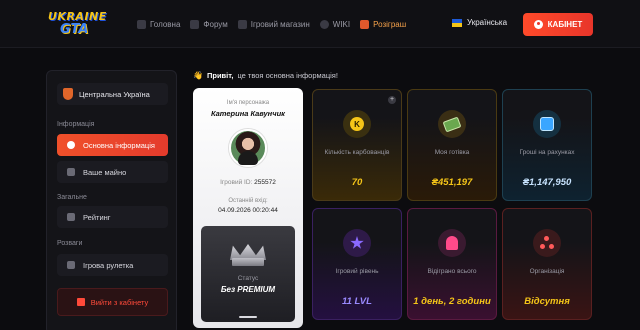 Image resolution: width=640 pixels, height=330 pixels. I want to click on nav-home-label: Головна, so click(165, 24).